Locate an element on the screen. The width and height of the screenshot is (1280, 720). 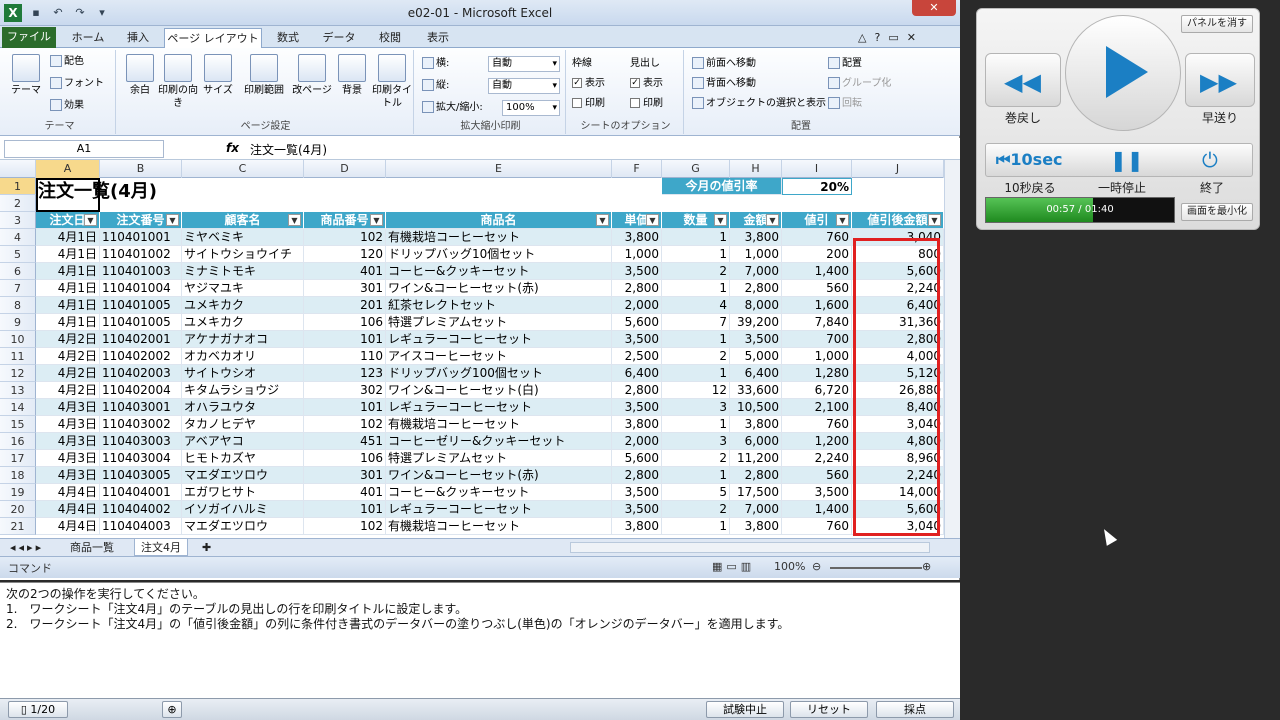
tab-file: ファイル is located at coordinates (29, 37).